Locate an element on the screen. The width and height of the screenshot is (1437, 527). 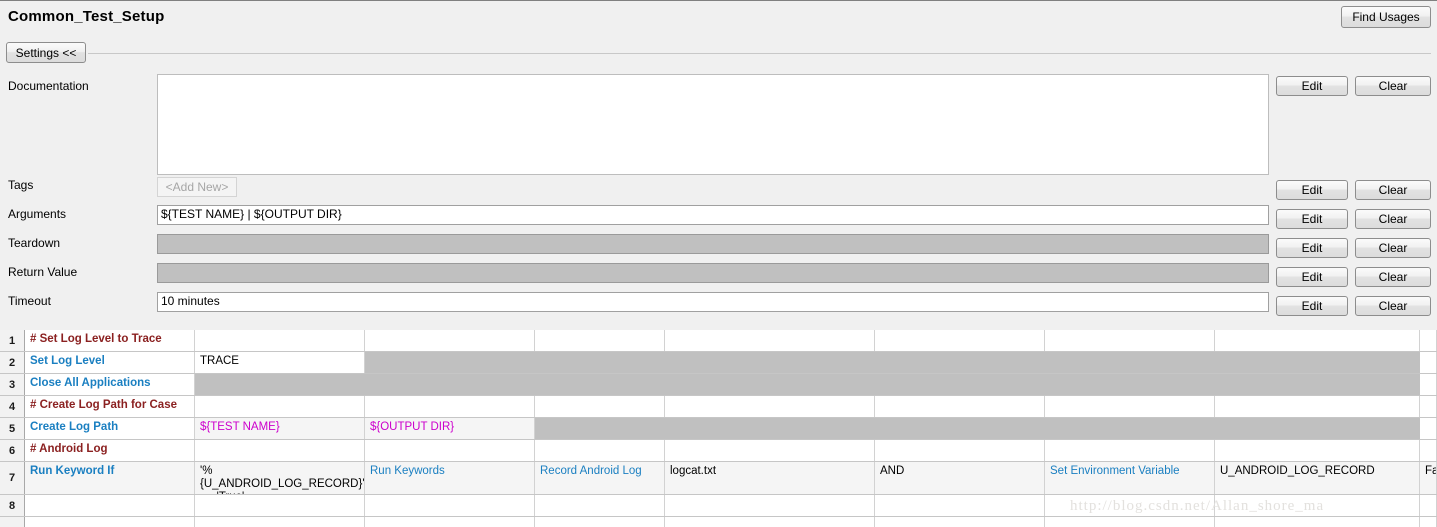
table-row: 3 Close All Applications is located at coordinates (718, 385).